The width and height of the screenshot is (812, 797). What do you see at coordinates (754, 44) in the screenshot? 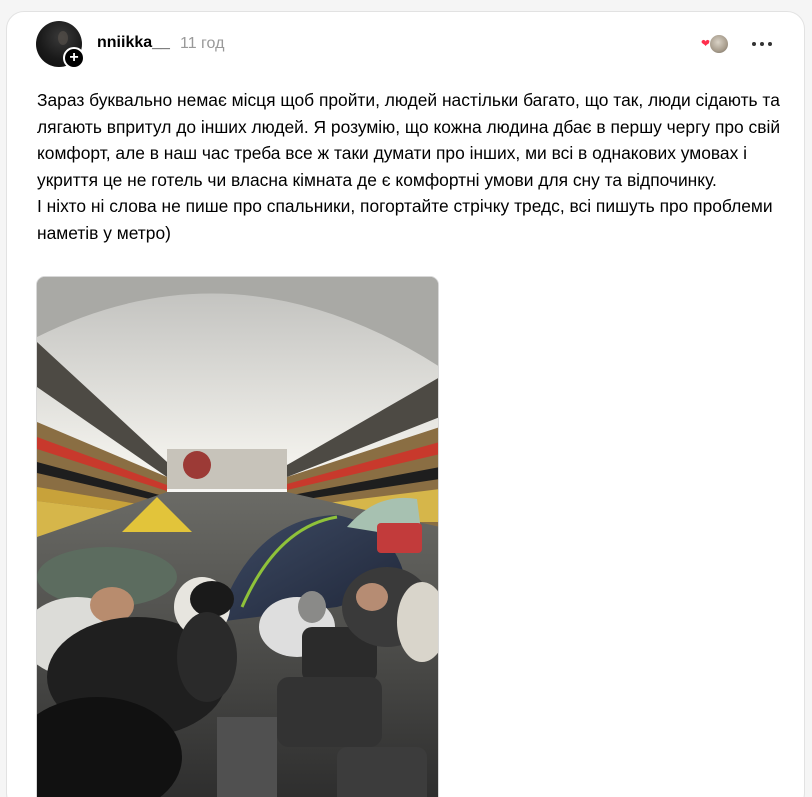
I see `more-horizontal-icon` at bounding box center [754, 44].